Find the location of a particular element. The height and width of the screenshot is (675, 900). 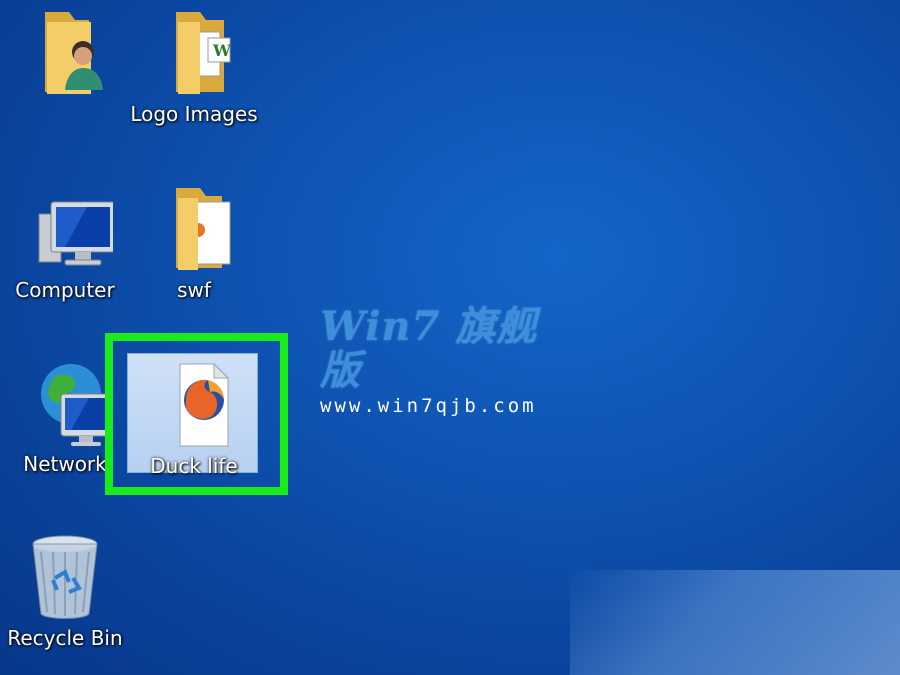

logo-images-folder: W Logo Images is located at coordinates (194, 63).